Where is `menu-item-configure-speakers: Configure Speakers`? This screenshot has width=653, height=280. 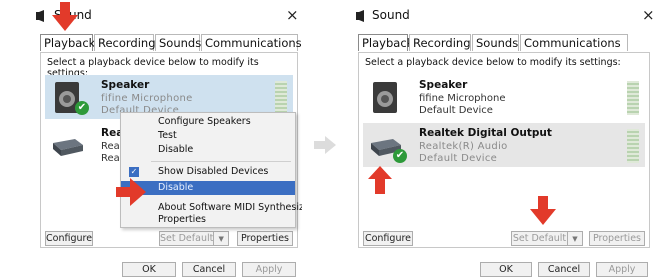 menu-item-configure-speakers: Configure Speakers is located at coordinates (208, 122).